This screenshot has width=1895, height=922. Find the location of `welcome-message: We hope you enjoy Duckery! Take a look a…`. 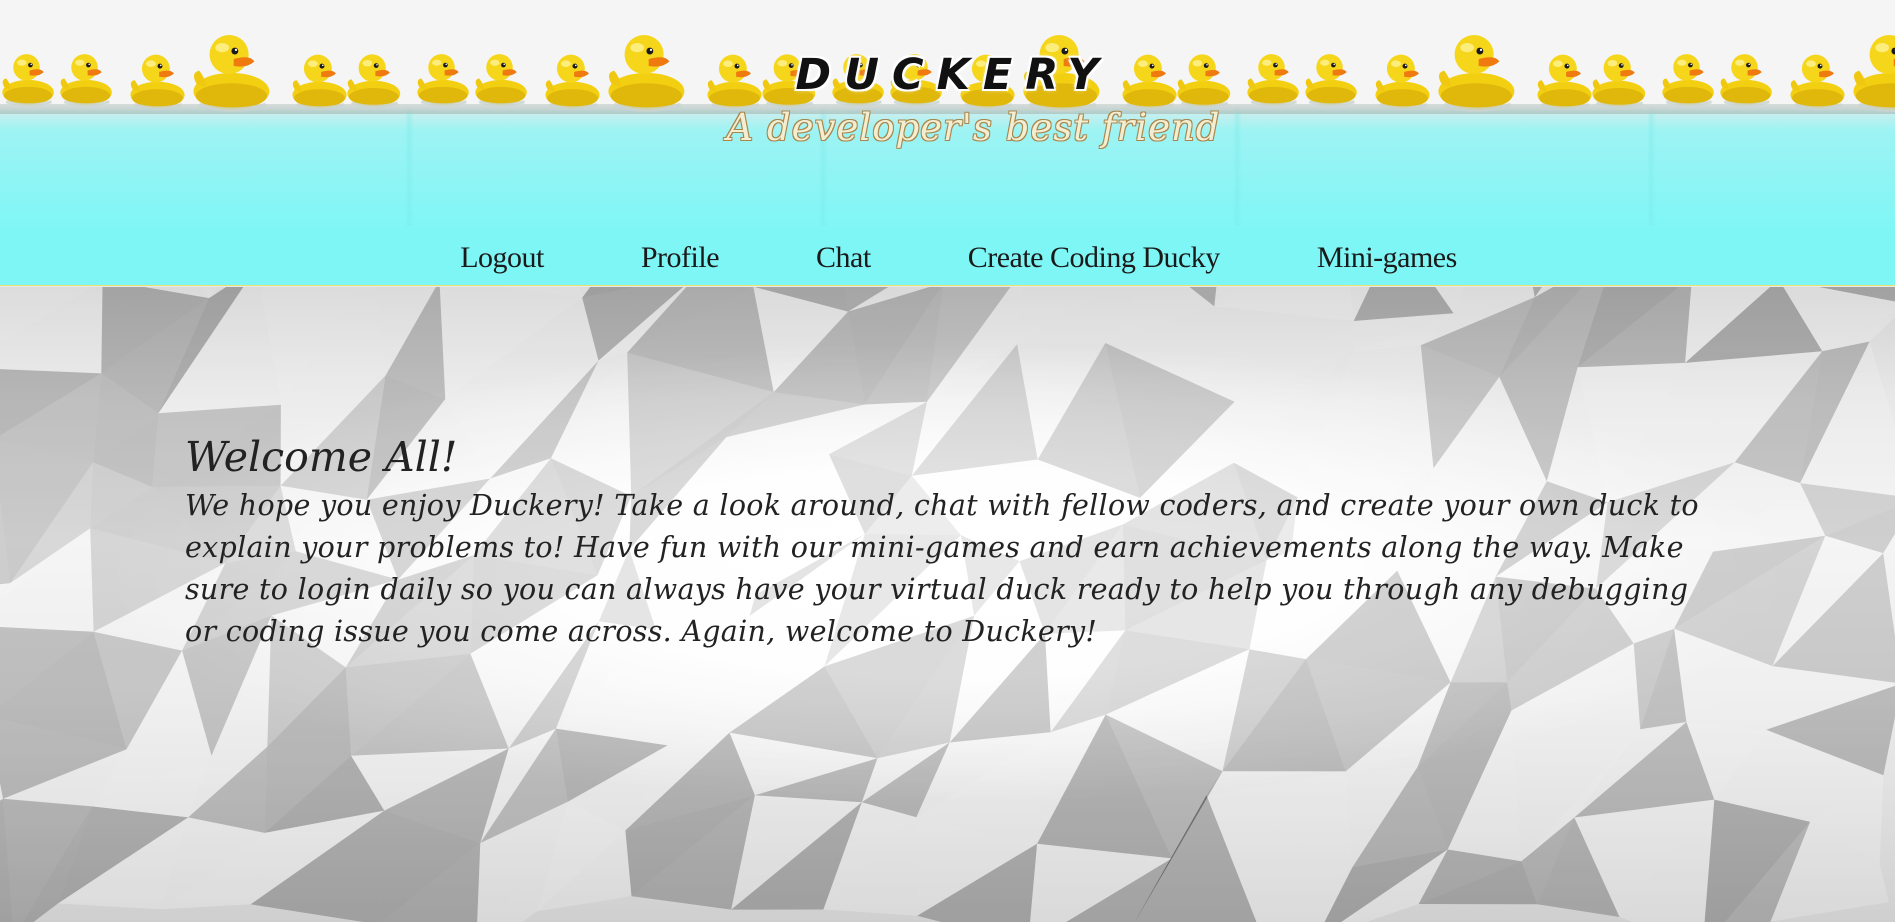

welcome-message: We hope you enjoy Duckery! Take a look a… is located at coordinates (942, 569).